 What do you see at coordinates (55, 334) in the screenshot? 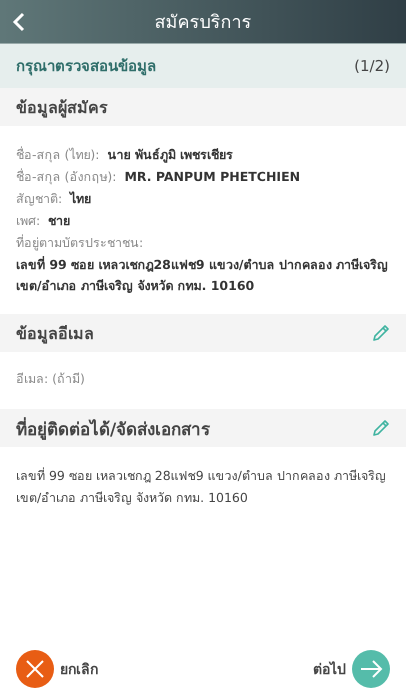
I see `section-title: ข้อมูลอีเมล` at bounding box center [55, 334].